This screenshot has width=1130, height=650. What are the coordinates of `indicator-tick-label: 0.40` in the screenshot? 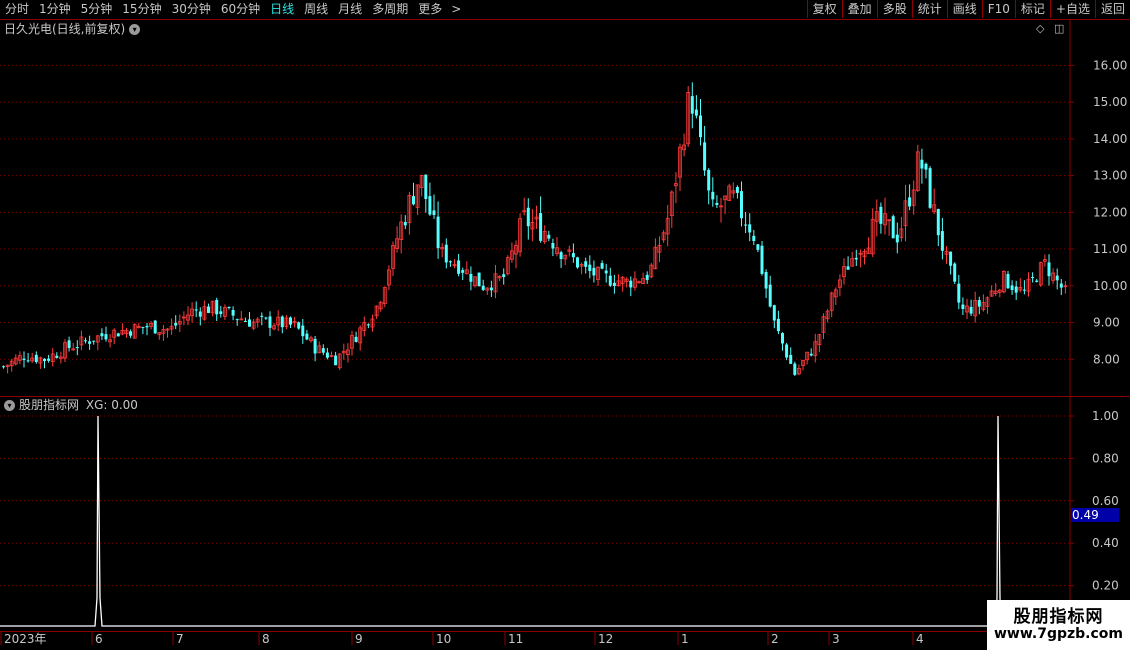 It's located at (1105, 543).